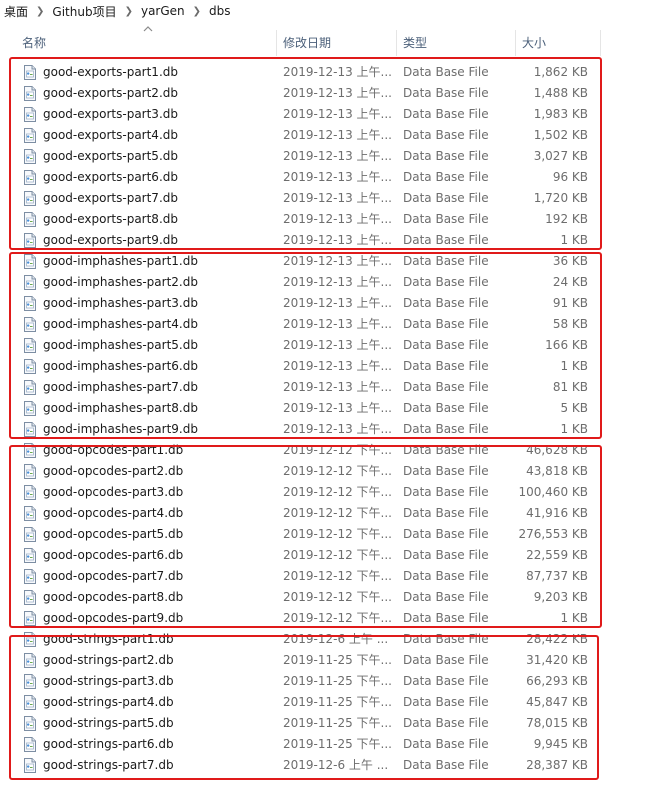 The height and width of the screenshot is (793, 662). I want to click on file-size: 192 KB, so click(566, 219).